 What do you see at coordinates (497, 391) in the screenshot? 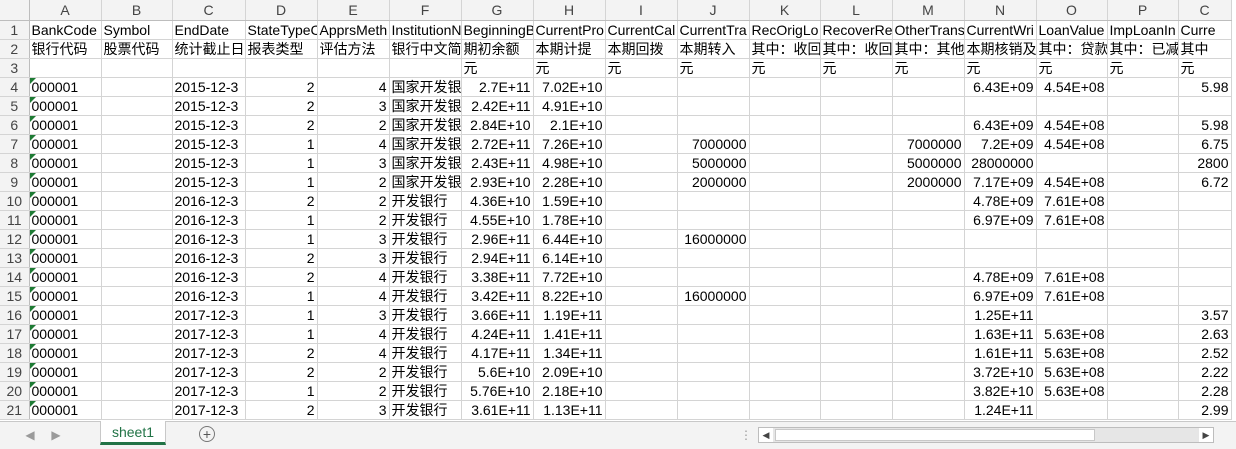
I see `cell: 5.76E+10` at bounding box center [497, 391].